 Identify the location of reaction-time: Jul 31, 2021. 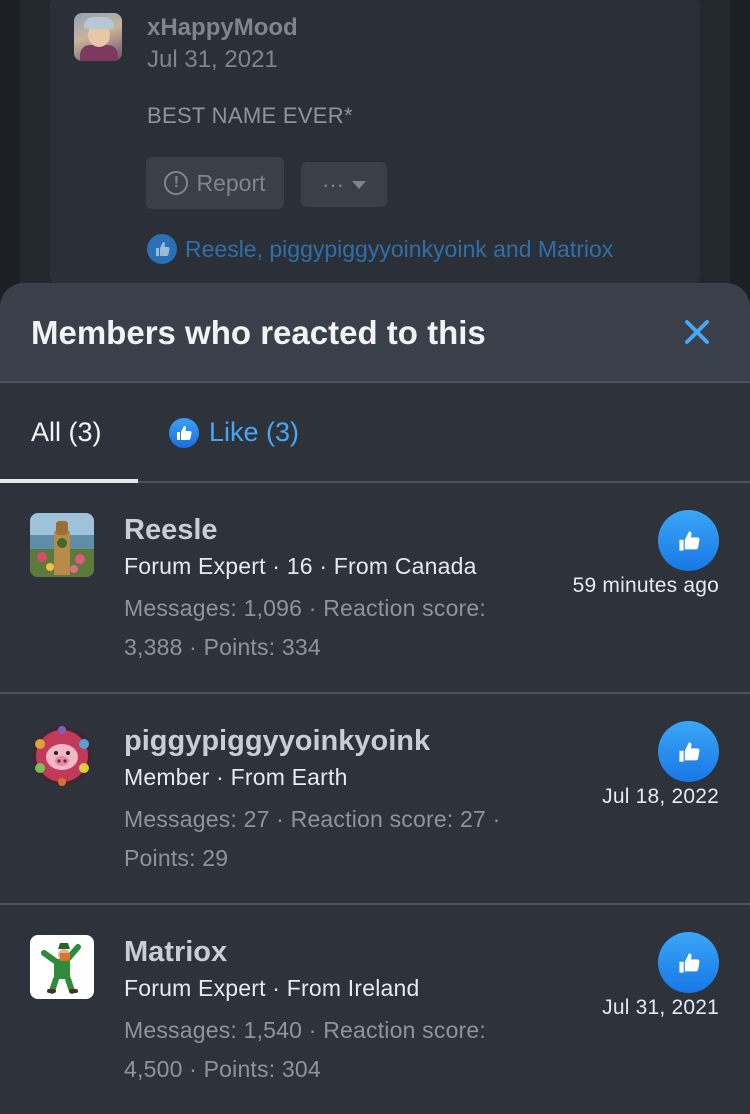
(660, 1007).